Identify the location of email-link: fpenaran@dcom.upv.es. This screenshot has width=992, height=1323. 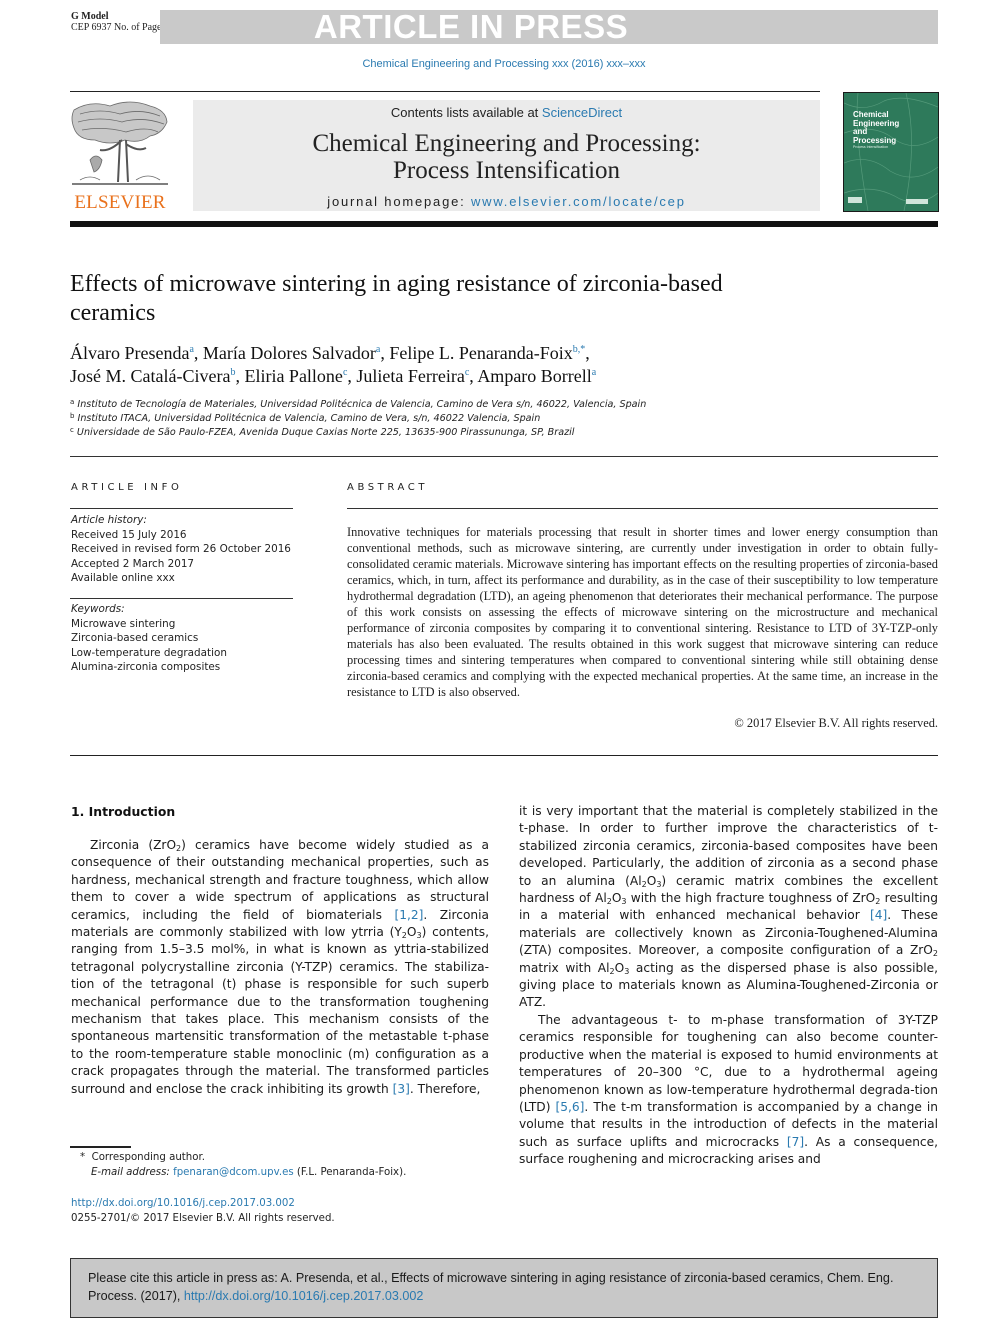
(233, 1172).